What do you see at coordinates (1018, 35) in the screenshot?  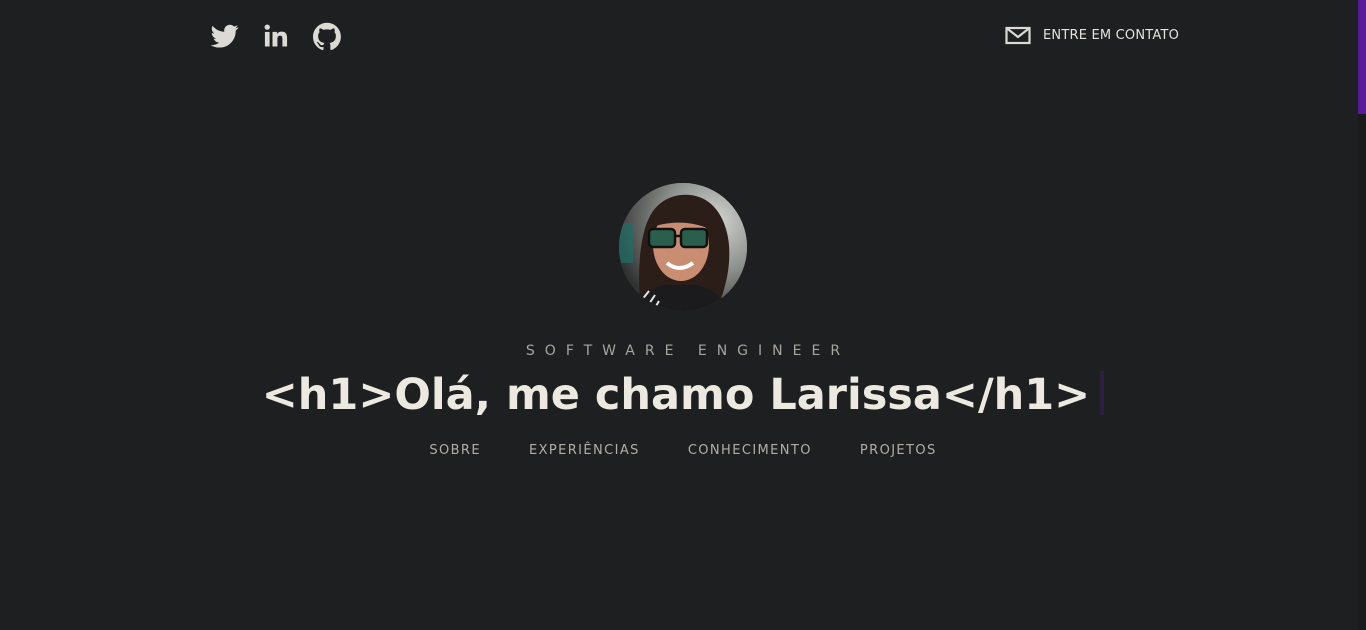 I see `mail-icon` at bounding box center [1018, 35].